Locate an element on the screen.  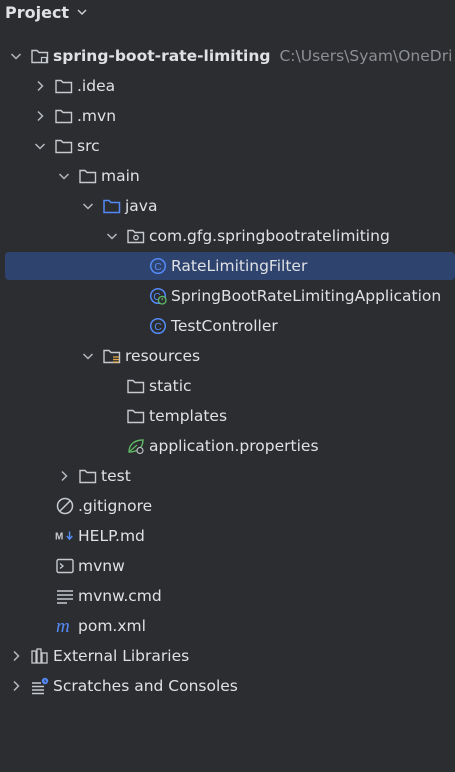
resources-folder-icon is located at coordinates (112, 356).